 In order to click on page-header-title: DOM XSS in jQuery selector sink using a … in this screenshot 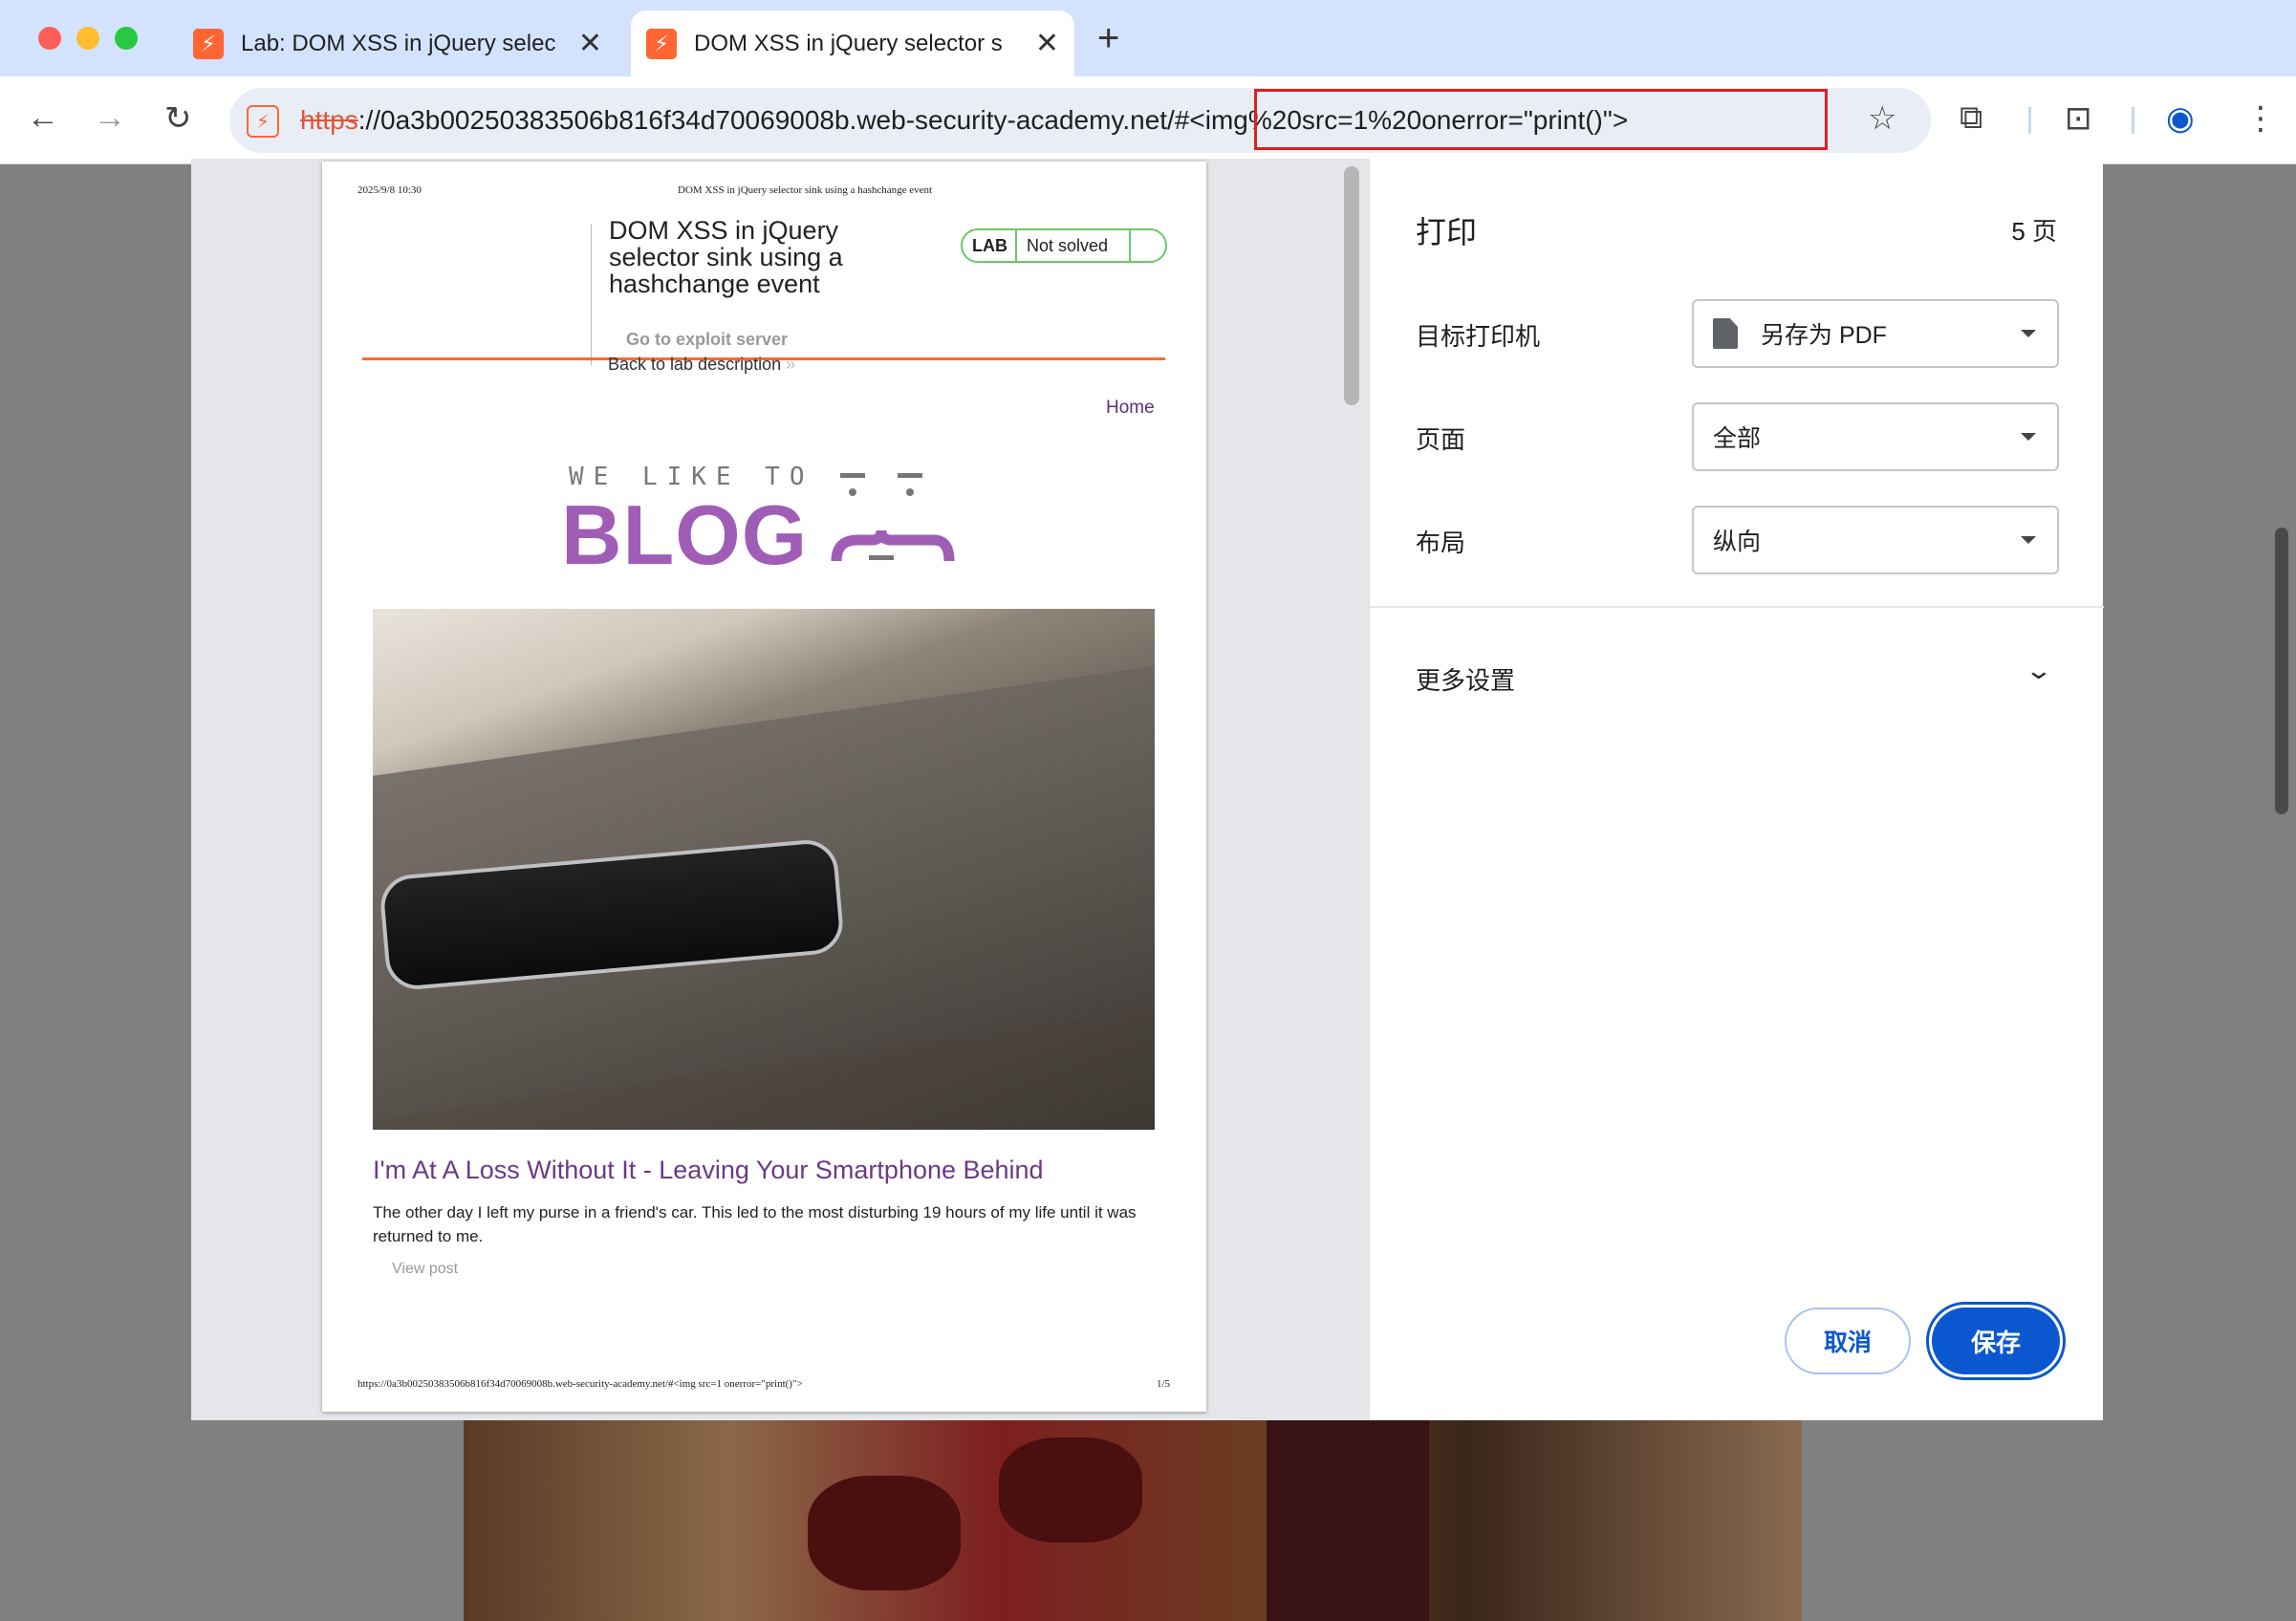, I will do `click(805, 190)`.